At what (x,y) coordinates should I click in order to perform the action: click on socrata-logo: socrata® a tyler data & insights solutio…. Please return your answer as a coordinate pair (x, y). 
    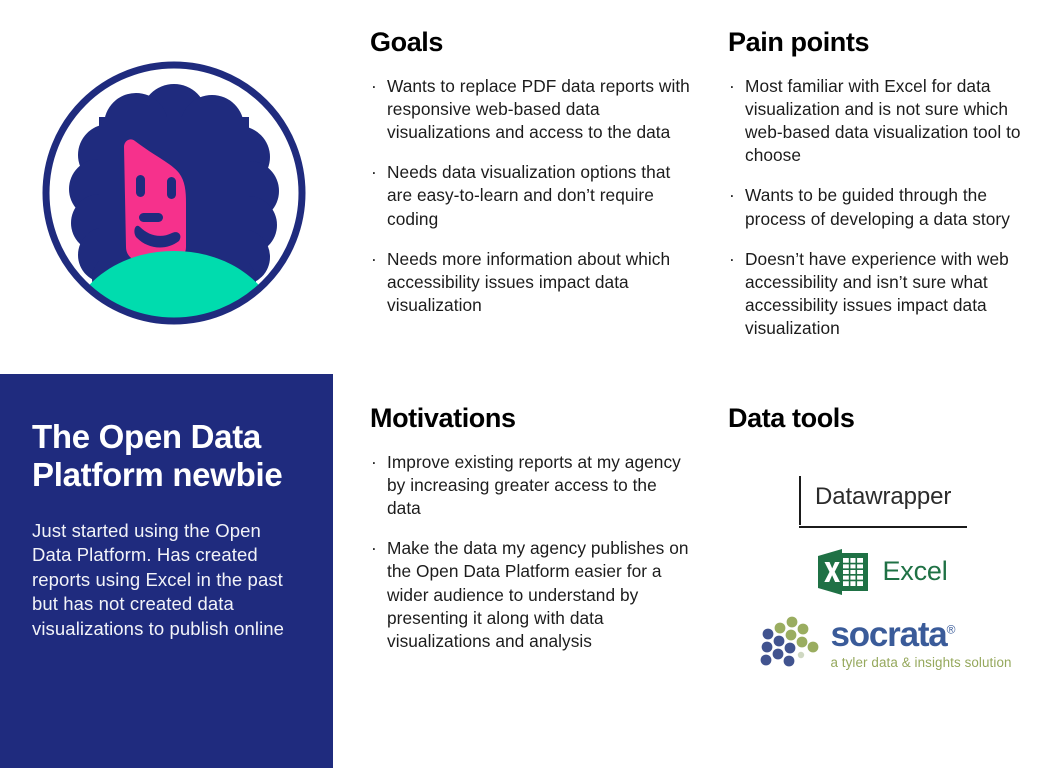
    Looking at the image, I should click on (882, 644).